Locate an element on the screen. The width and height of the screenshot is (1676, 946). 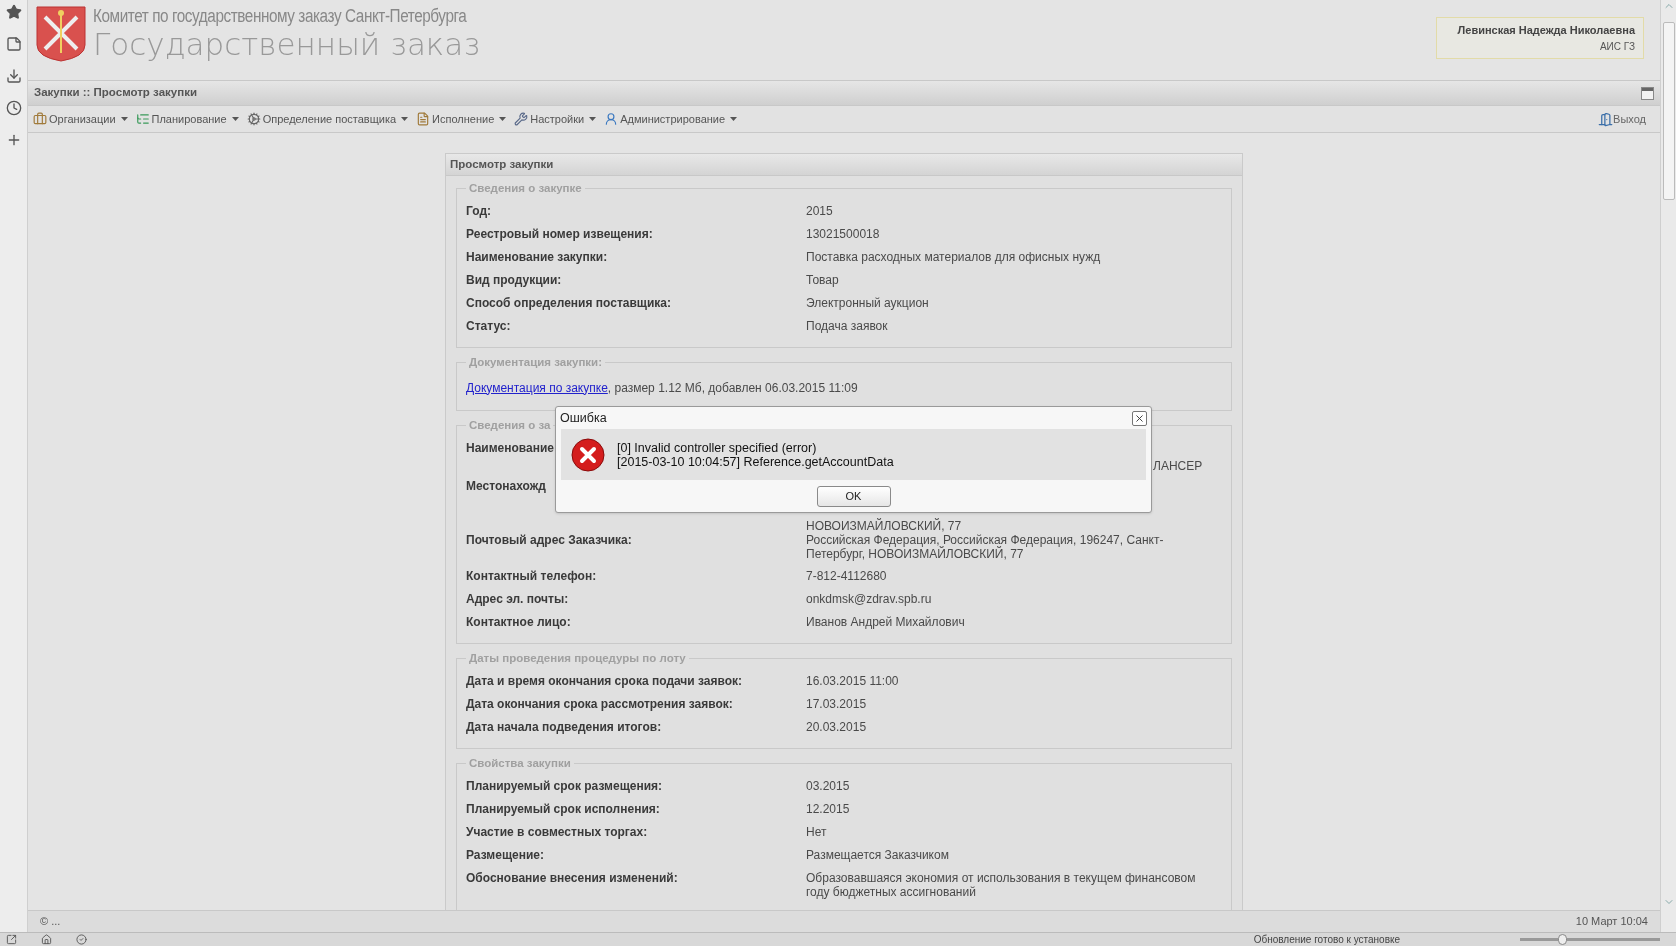
error-message: [0] Invalid controller specified (error) is located at coordinates (717, 447).